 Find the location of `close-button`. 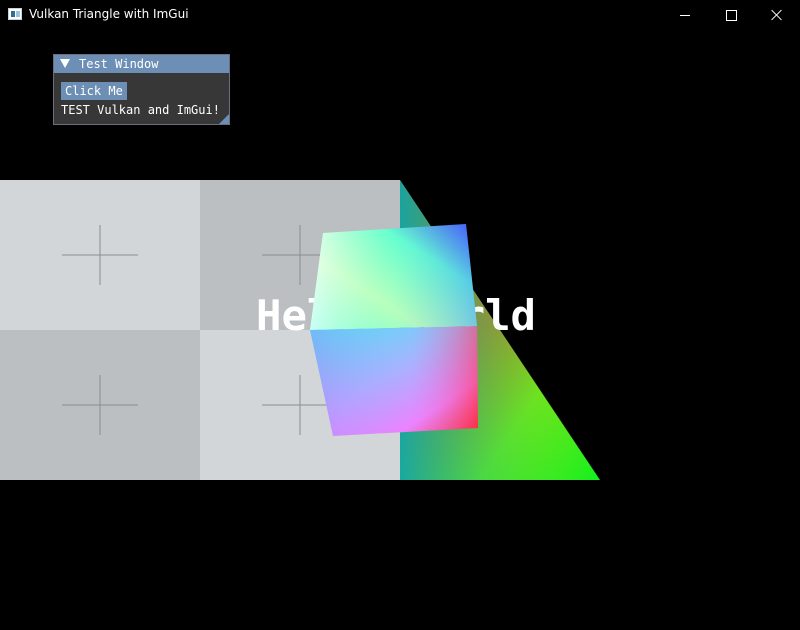

close-button is located at coordinates (777, 15).